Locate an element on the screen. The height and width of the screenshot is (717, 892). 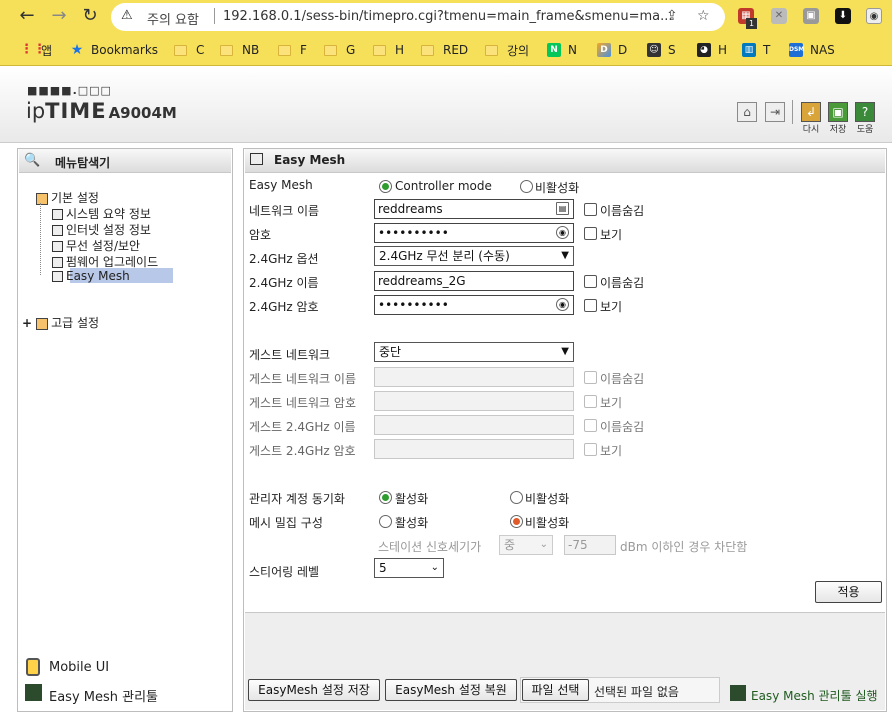
bookmark-label: S is located at coordinates (672, 50).